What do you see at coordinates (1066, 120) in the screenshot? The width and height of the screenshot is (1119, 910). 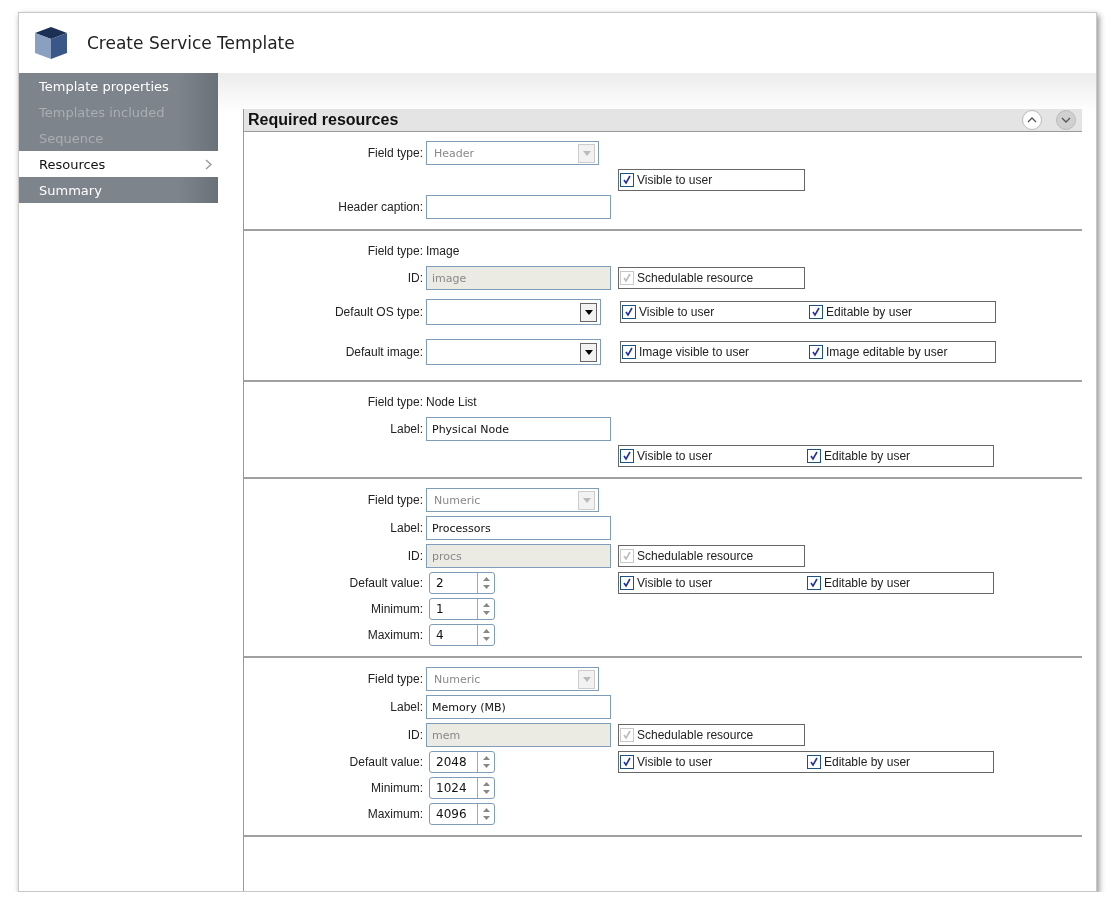 I see `chevron-down-icon` at bounding box center [1066, 120].